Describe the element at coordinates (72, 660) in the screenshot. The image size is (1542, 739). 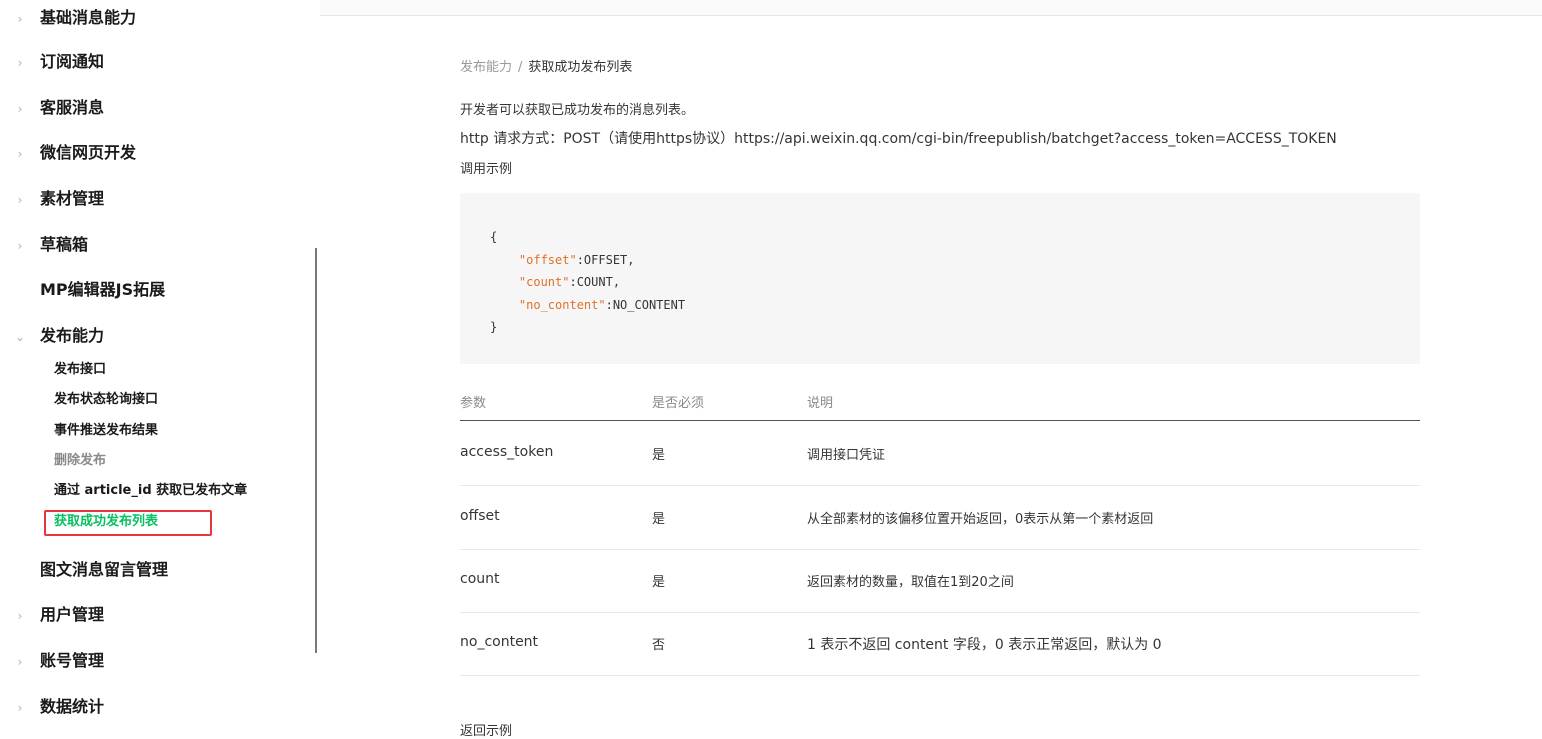
I see `sidebar-item-label: 账号管理` at that location.